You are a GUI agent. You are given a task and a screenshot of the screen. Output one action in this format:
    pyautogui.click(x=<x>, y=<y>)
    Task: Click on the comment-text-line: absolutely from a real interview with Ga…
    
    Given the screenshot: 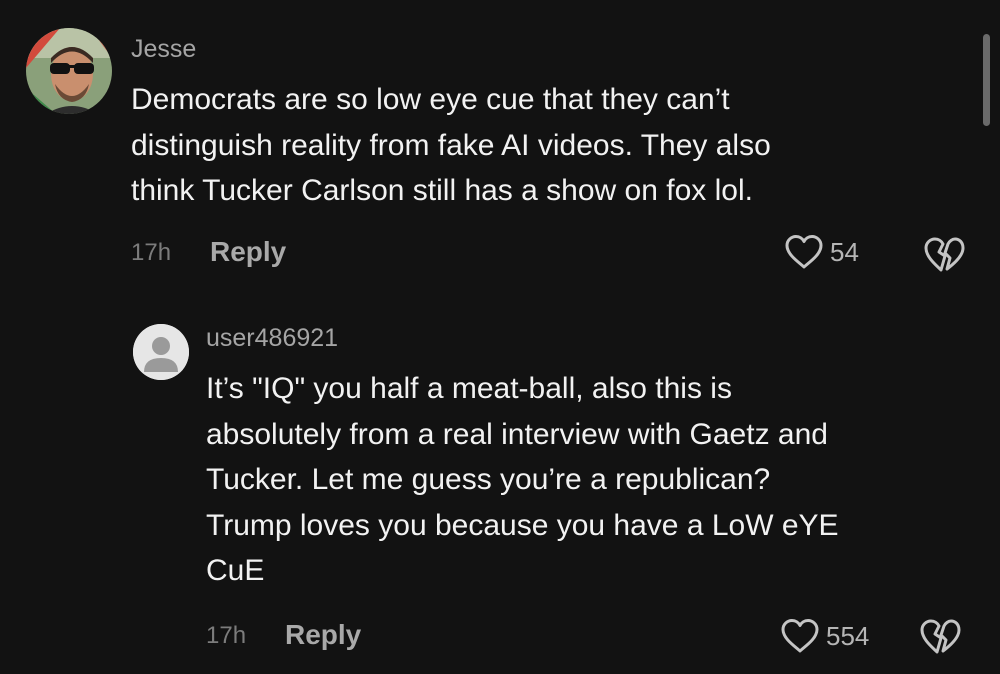 What is the action you would take?
    pyautogui.click(x=517, y=434)
    